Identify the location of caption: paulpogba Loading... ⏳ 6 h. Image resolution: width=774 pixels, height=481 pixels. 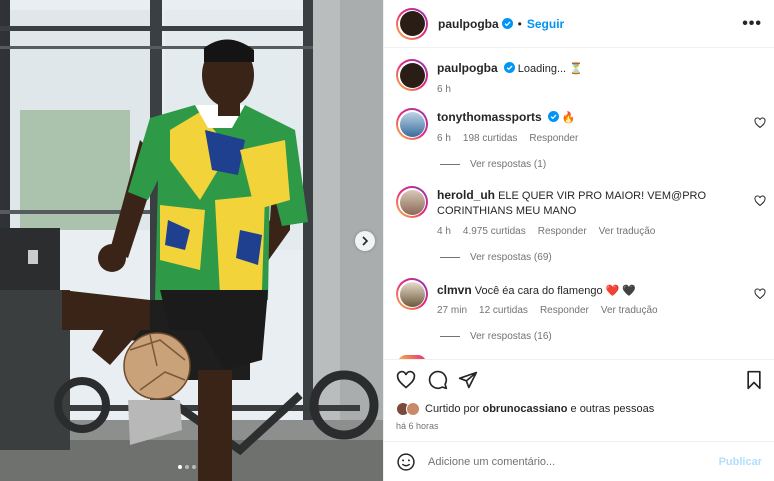
(580, 78).